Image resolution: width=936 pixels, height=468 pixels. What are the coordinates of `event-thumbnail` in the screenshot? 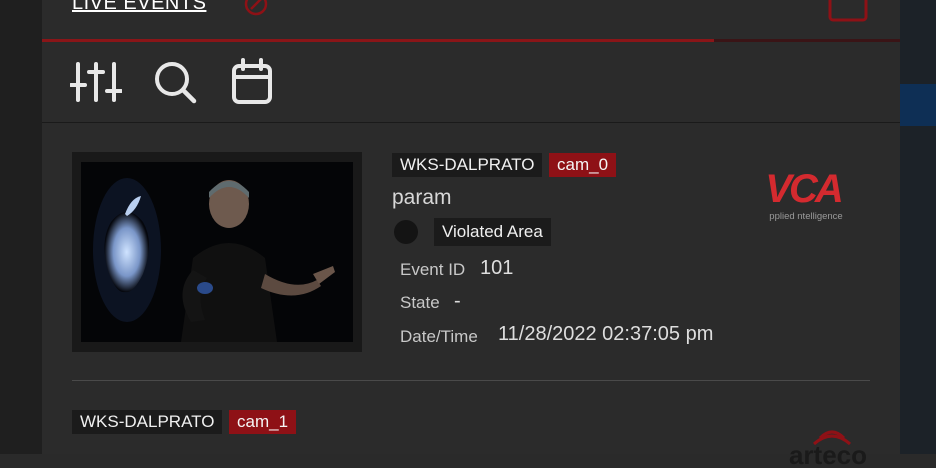 It's located at (217, 252).